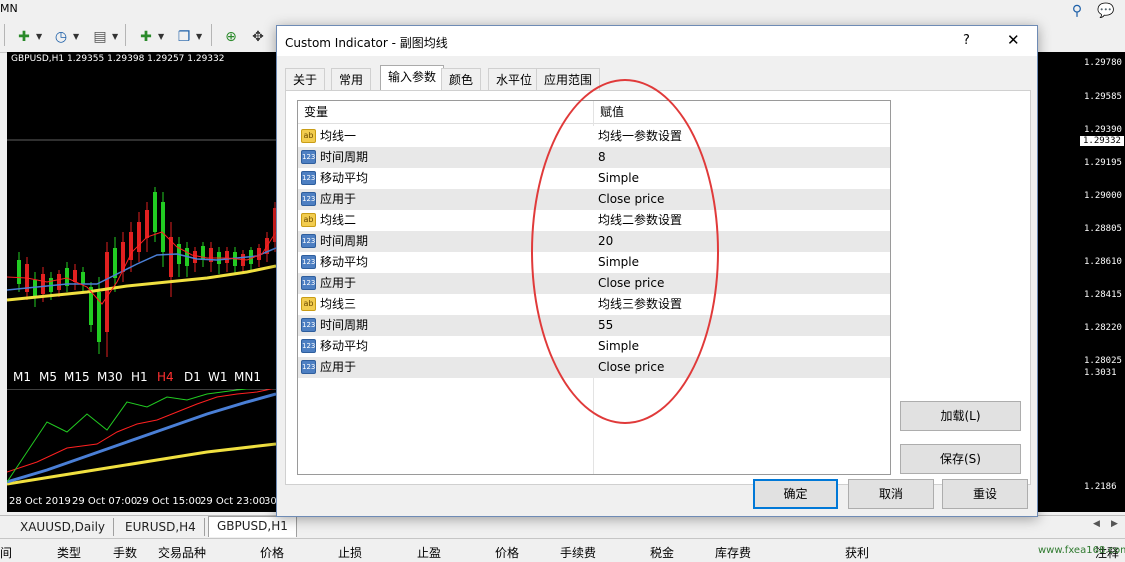 This screenshot has height=562, width=1125. I want to click on template-icon: ▤, so click(100, 37).